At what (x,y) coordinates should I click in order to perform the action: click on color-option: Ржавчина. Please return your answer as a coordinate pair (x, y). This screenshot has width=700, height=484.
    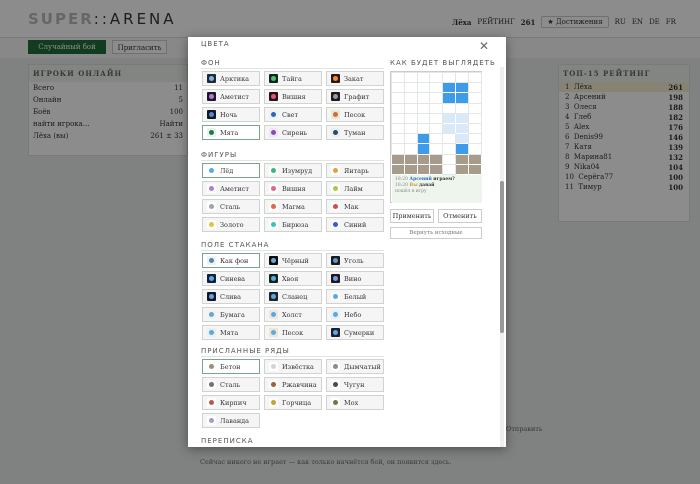
    Looking at the image, I should click on (293, 384).